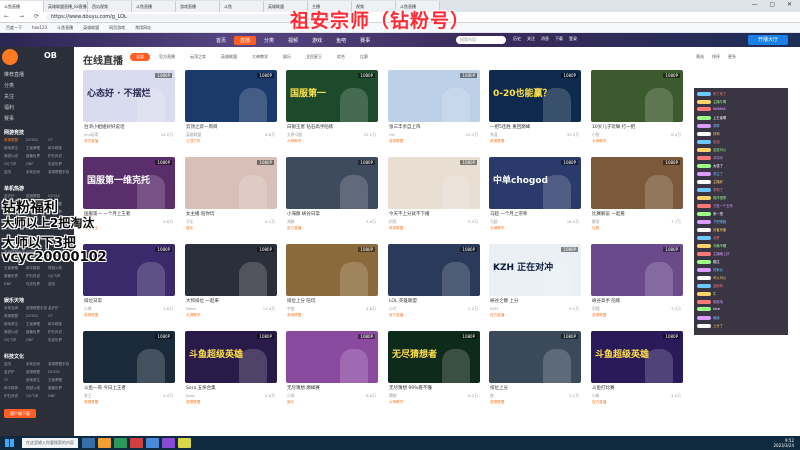 The height and width of the screenshot is (450, 800). Describe the element at coordinates (535, 388) in the screenshot. I see `stream-title: 排位上分` at that location.